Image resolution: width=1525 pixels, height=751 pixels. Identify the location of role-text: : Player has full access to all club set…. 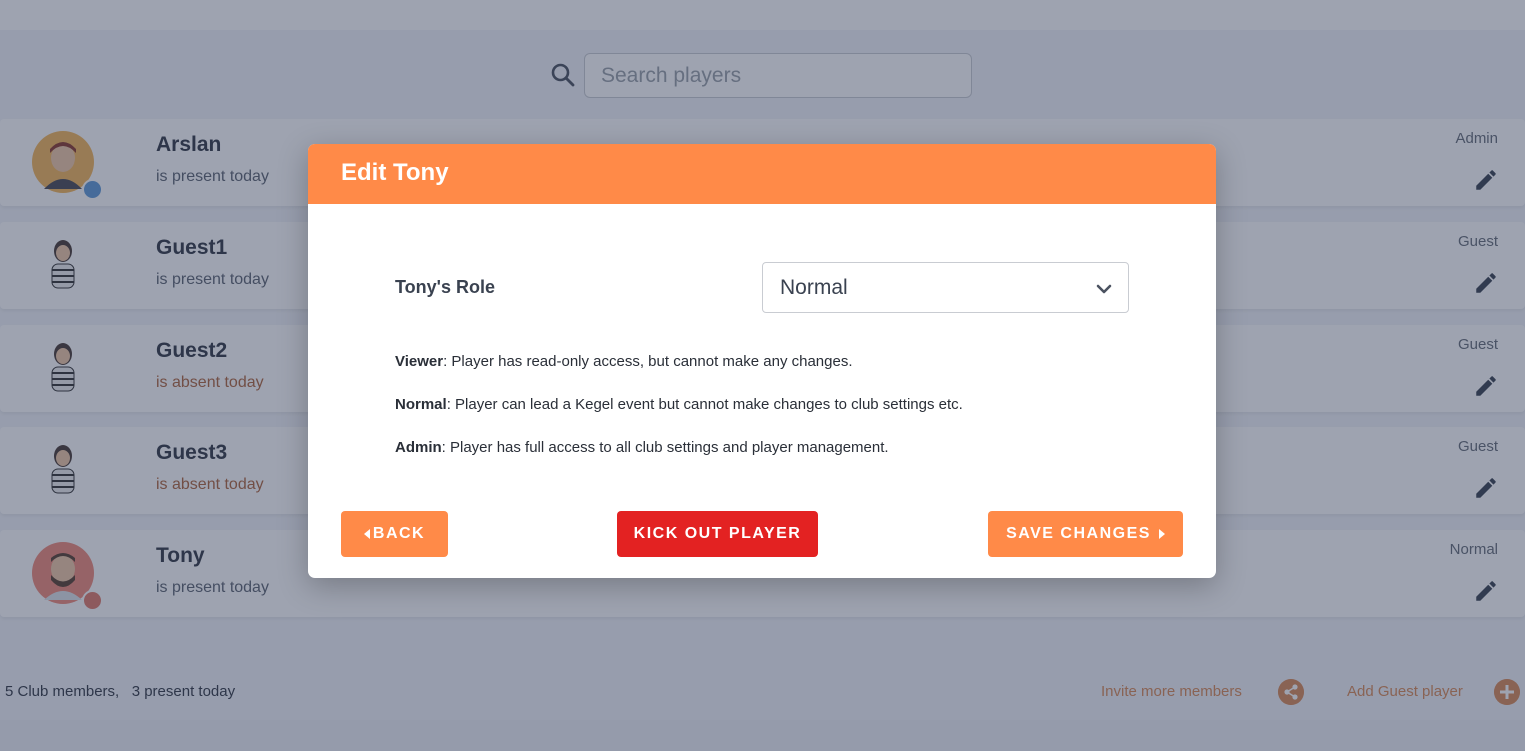
(665, 447).